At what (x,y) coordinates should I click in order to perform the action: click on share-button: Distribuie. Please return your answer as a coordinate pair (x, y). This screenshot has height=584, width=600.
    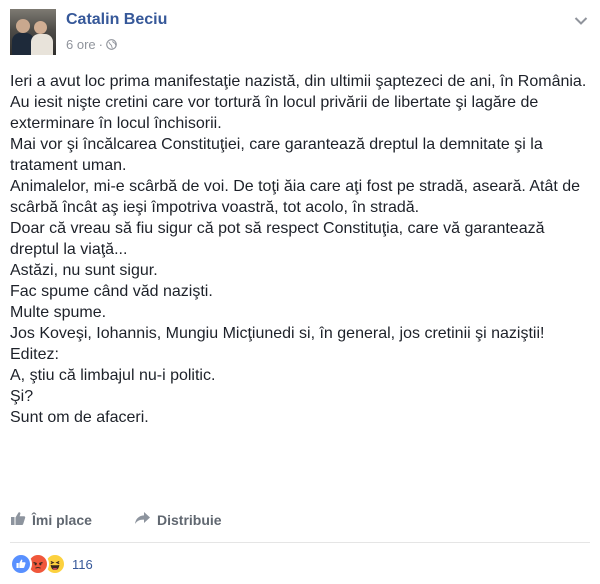
    Looking at the image, I should click on (178, 519).